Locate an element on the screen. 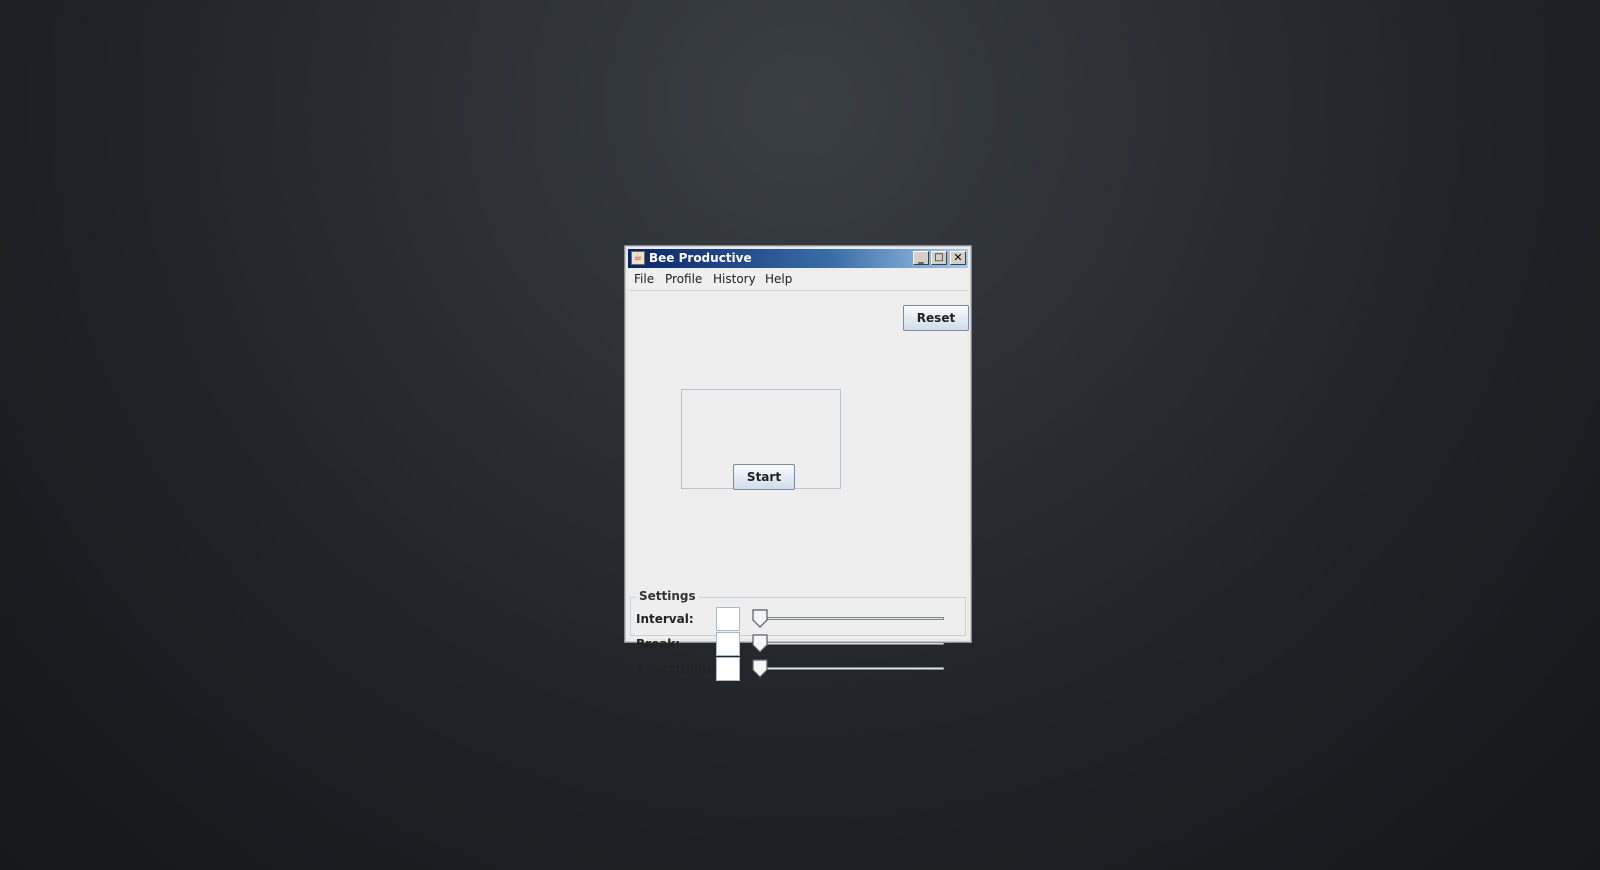 The height and width of the screenshot is (870, 1600). interval-slider-thumb is located at coordinates (760, 619).